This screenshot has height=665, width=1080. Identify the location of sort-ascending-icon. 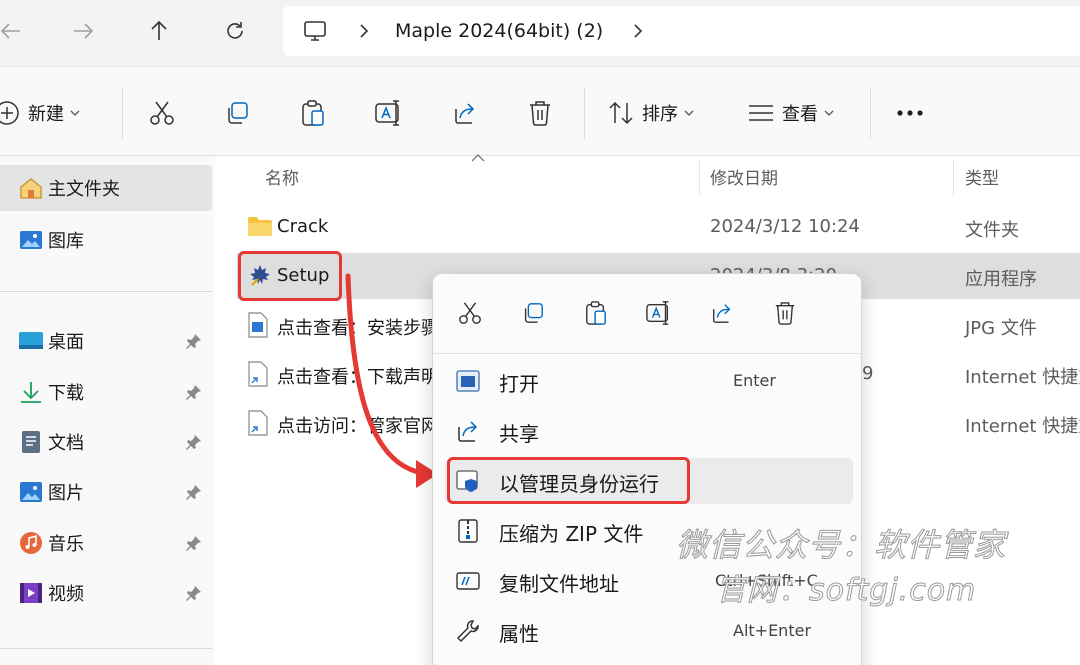
(478, 158).